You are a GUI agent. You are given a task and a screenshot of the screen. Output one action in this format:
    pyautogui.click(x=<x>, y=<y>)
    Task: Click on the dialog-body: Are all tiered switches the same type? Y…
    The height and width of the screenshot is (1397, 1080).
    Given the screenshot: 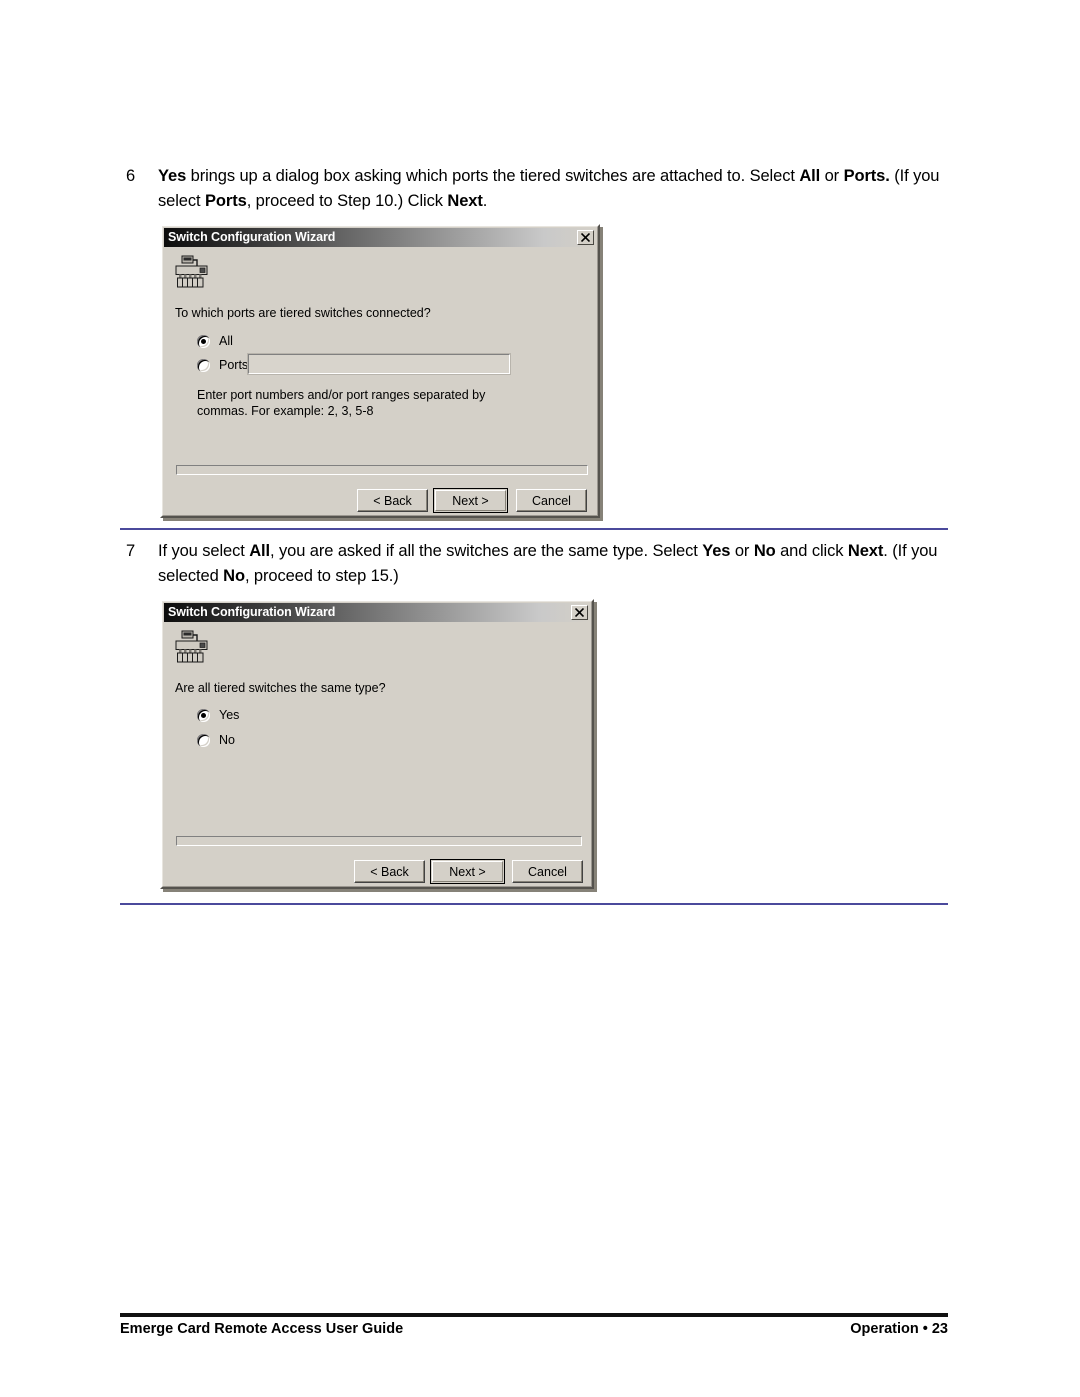 What is the action you would take?
    pyautogui.click(x=377, y=753)
    